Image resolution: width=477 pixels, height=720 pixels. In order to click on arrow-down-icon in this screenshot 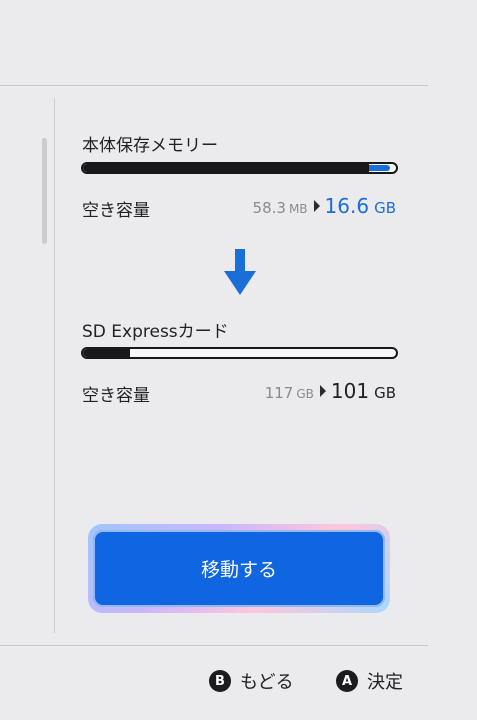, I will do `click(240, 272)`.